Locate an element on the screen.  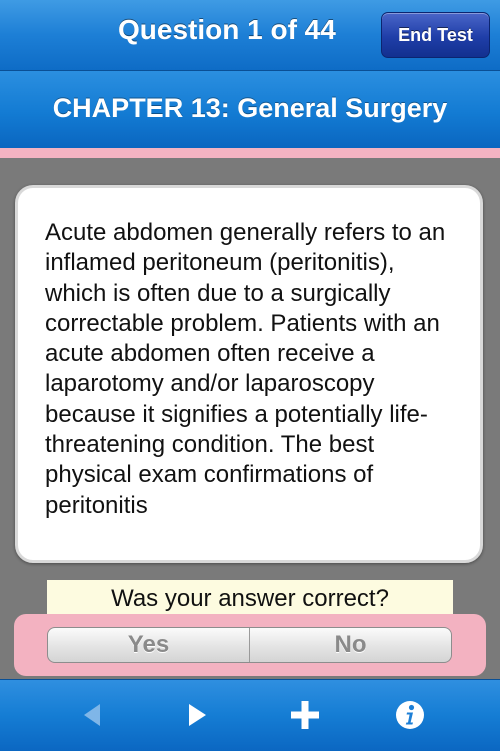
yes-button: Yes is located at coordinates (148, 645).